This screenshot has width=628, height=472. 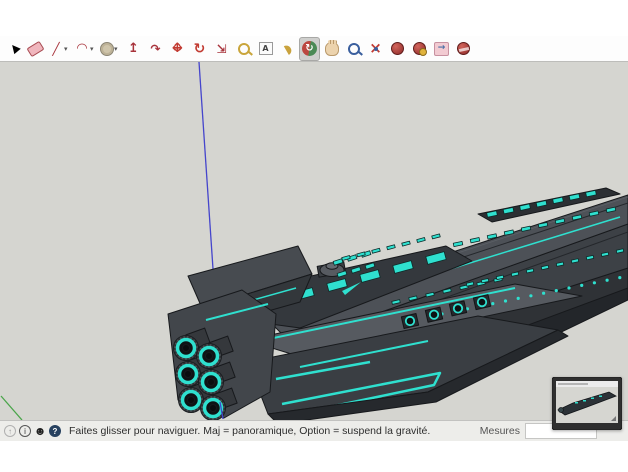 I want to click on preview-thumbnail-window, so click(x=587, y=403).